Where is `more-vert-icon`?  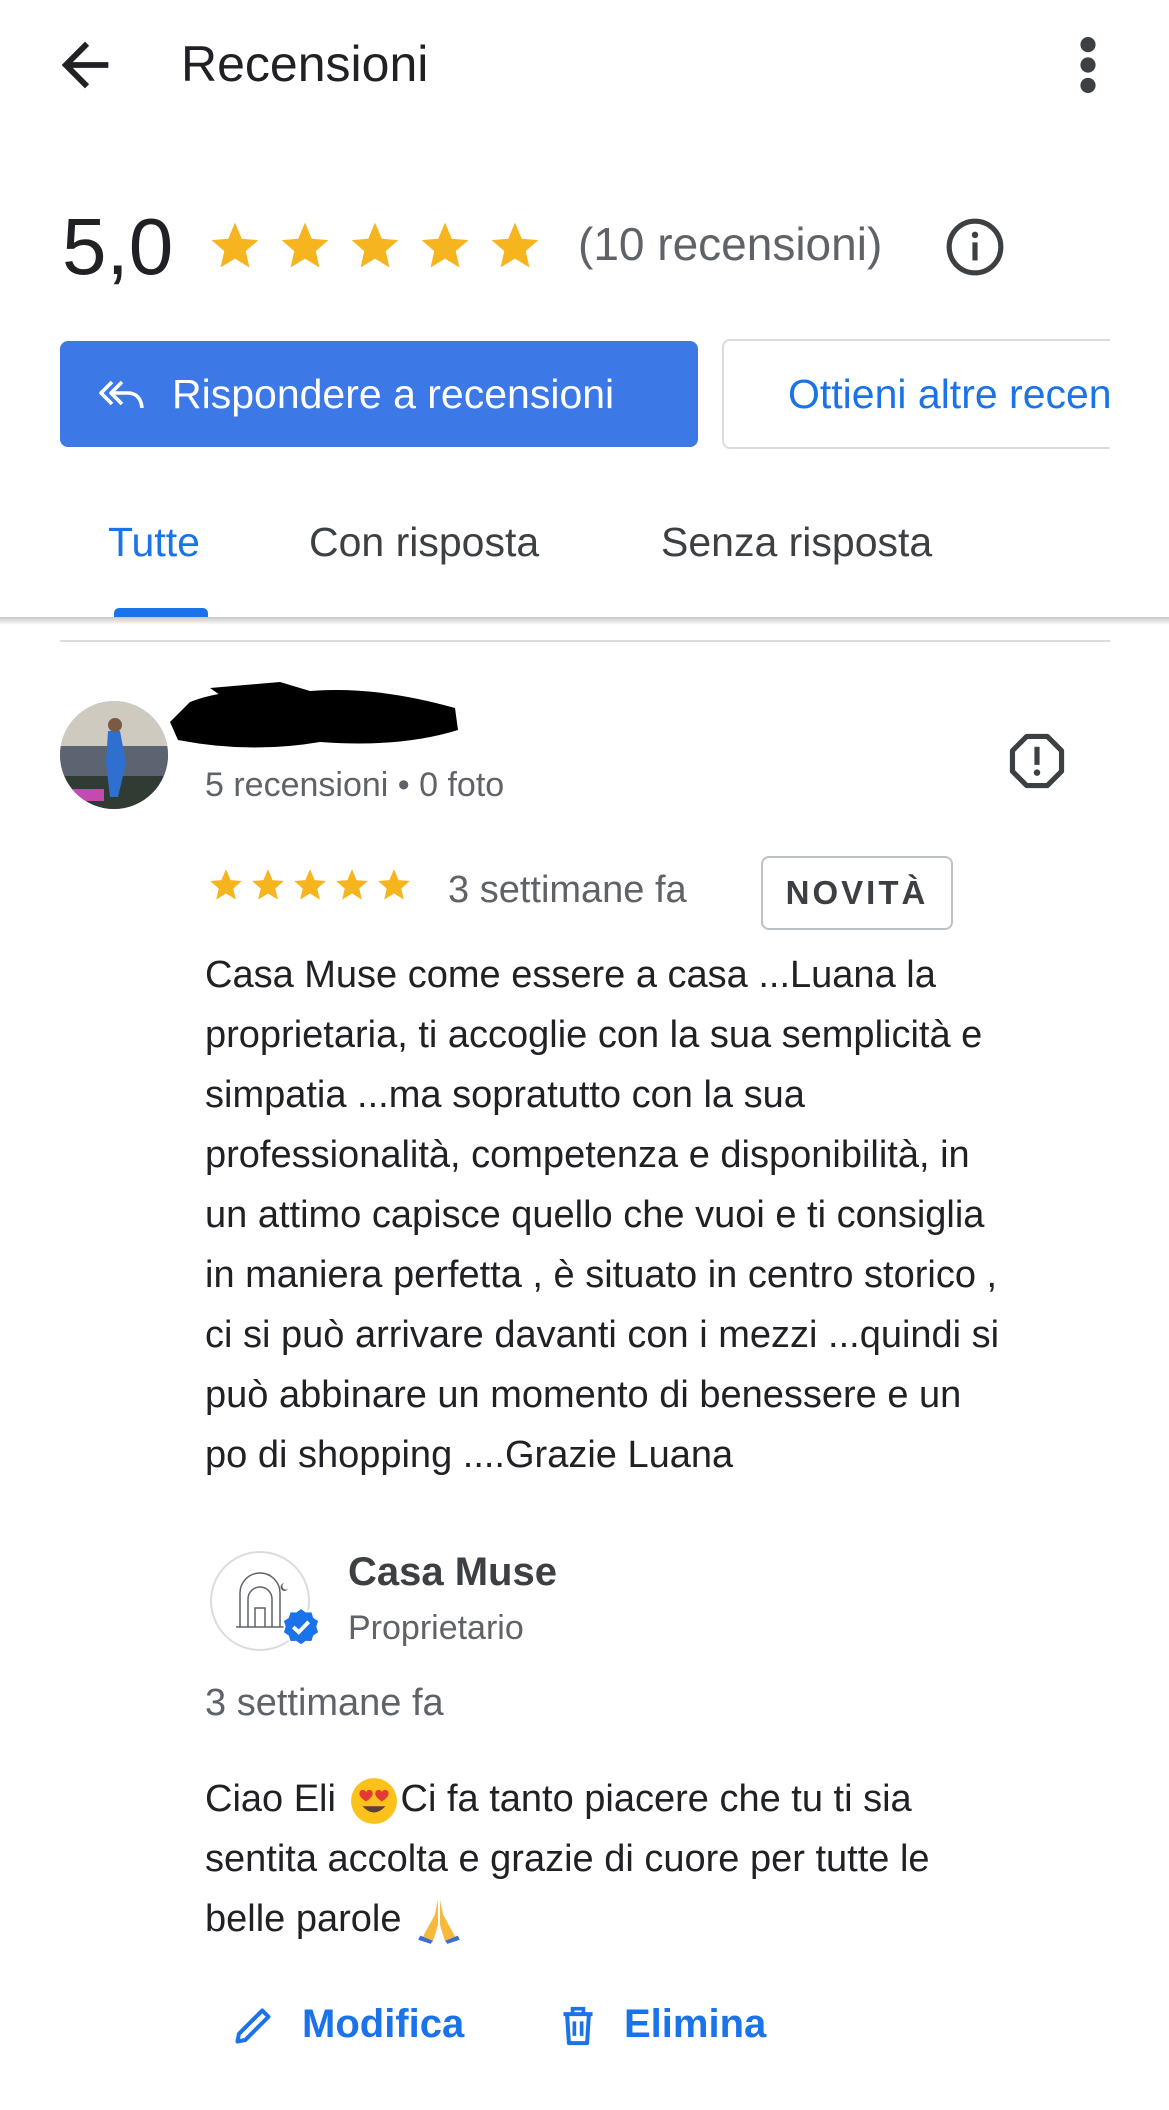 more-vert-icon is located at coordinates (1088, 65).